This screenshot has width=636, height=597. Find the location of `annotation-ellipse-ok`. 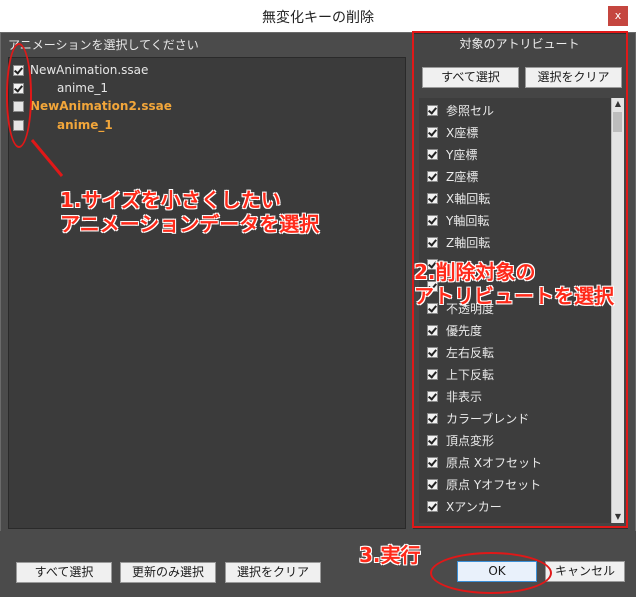

annotation-ellipse-ok is located at coordinates (491, 573).